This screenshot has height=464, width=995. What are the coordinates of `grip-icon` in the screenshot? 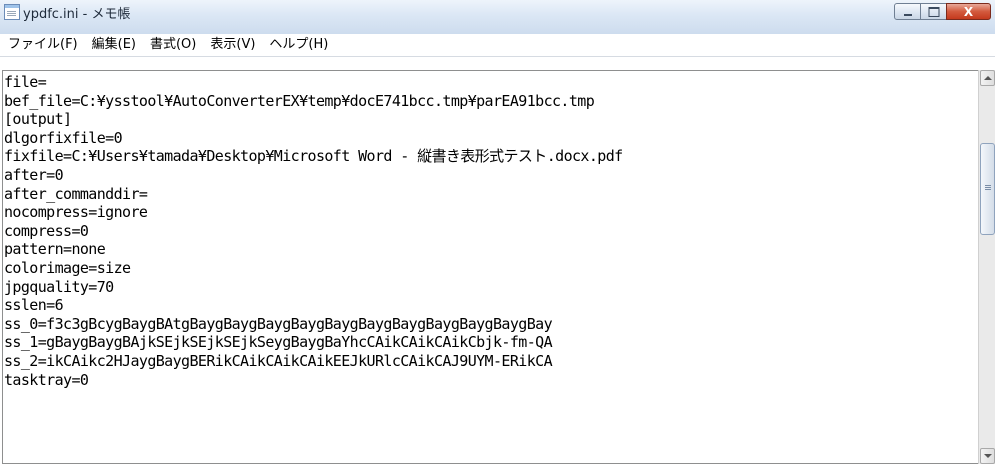 It's located at (988, 185).